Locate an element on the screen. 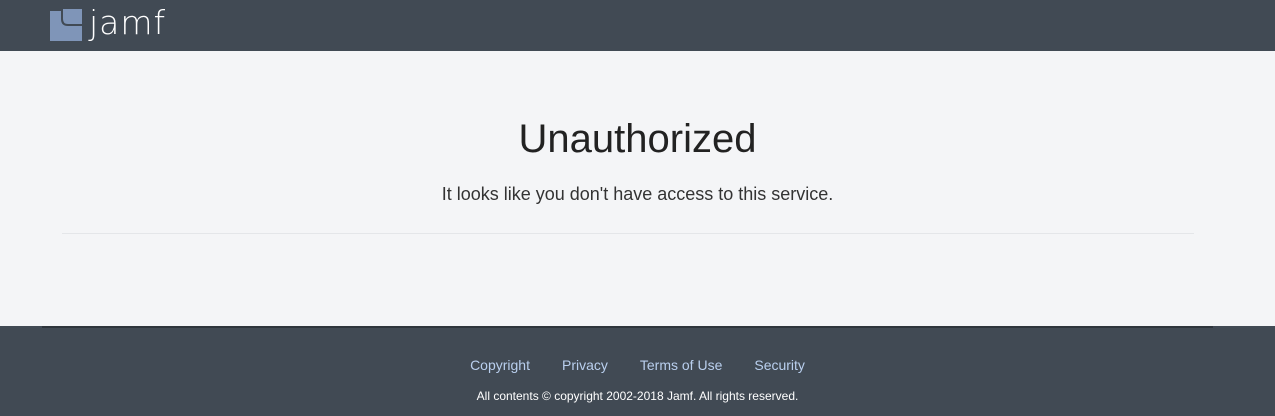  page-title: Unauthorized is located at coordinates (637, 139).